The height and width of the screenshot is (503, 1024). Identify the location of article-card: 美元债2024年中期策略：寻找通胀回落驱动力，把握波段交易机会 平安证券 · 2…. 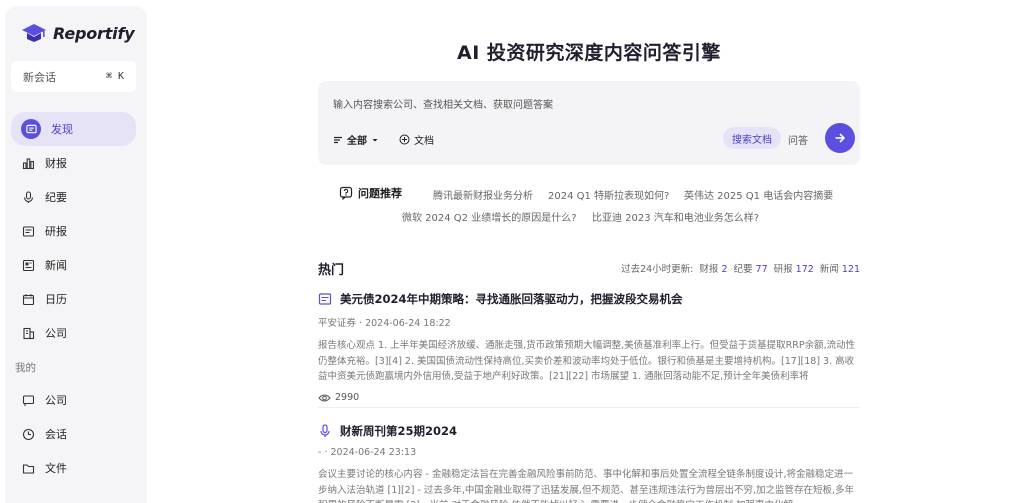
(589, 347).